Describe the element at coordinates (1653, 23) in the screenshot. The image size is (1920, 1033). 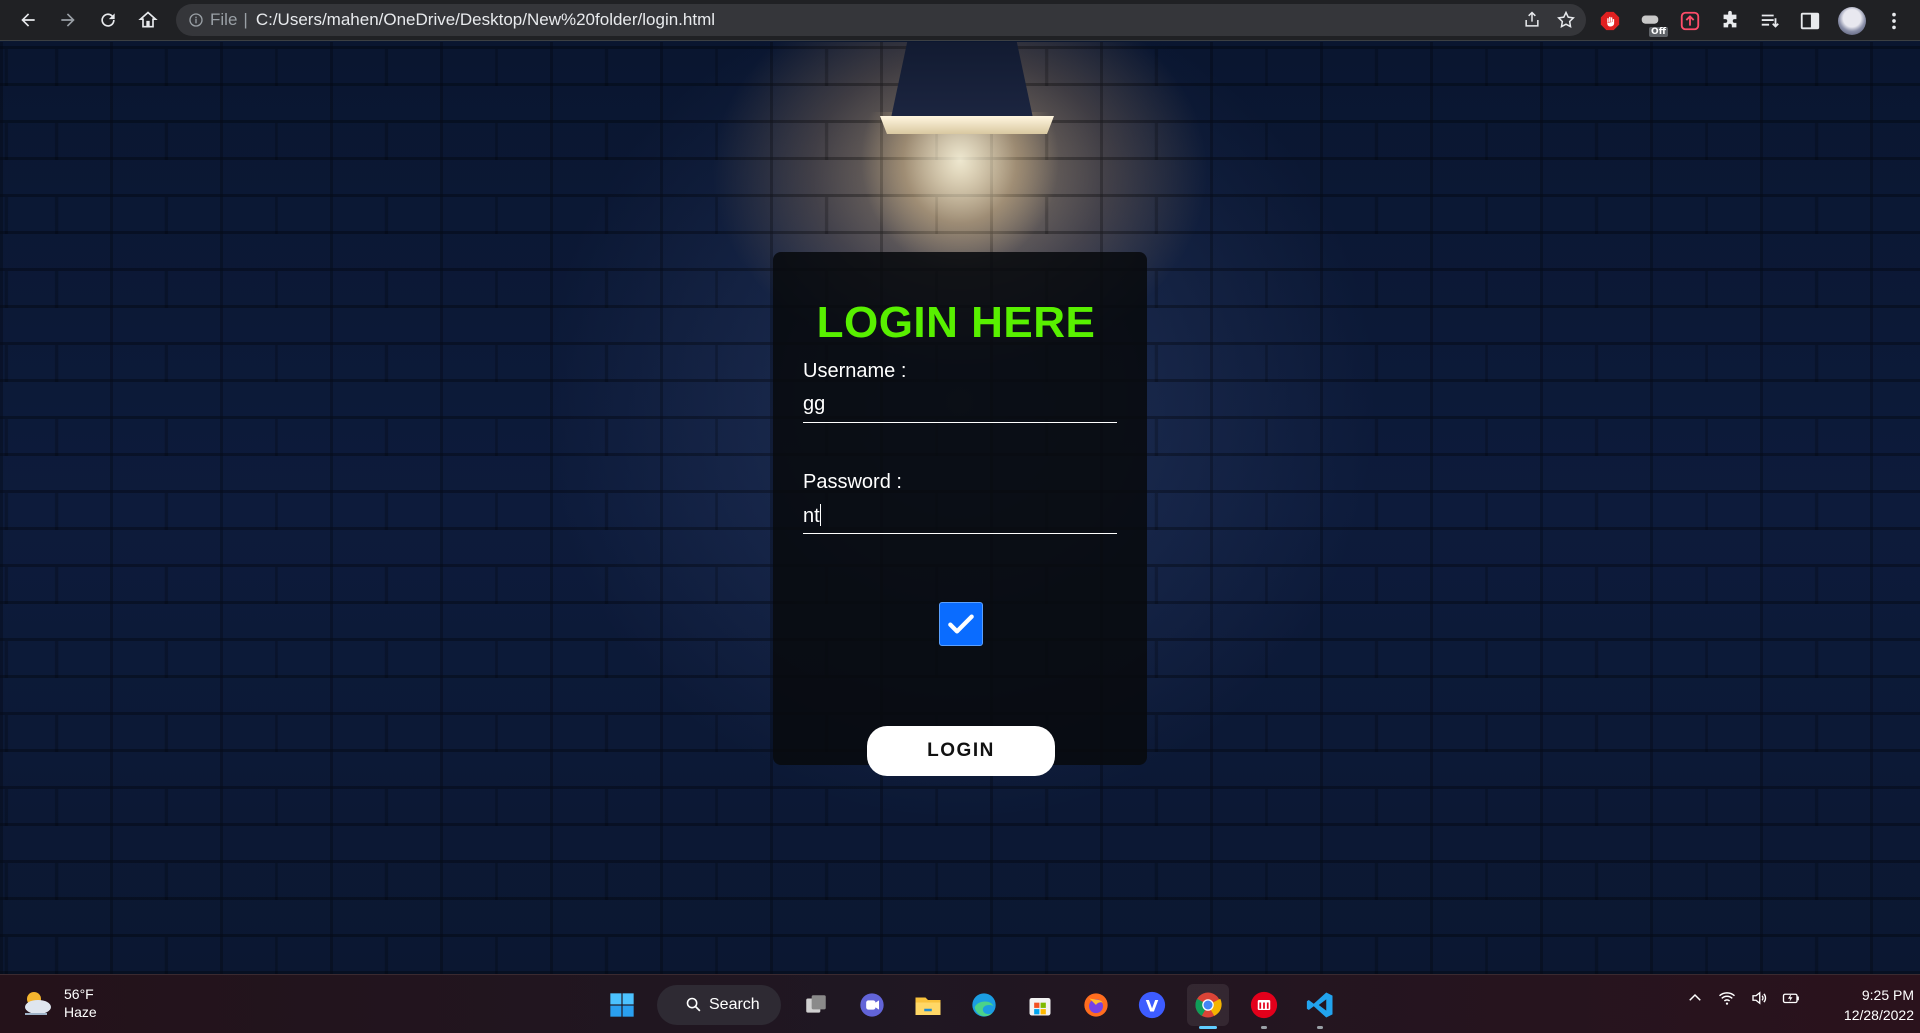
I see `off-toggle-icon: Off` at that location.